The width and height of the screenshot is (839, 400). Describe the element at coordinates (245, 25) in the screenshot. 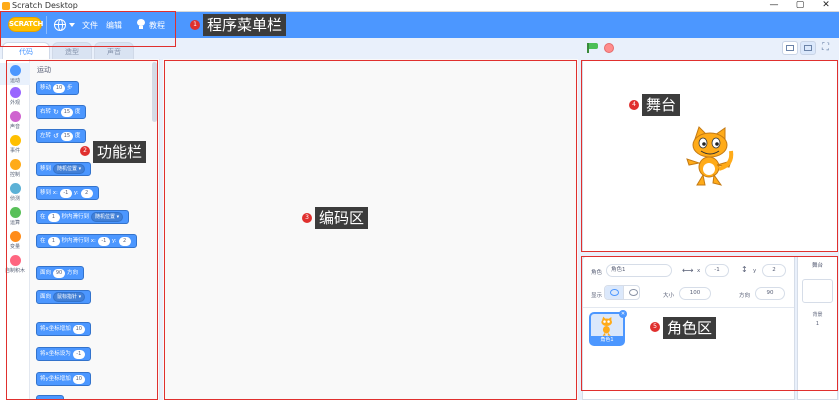

I see `annotation-label-menubar: 程序菜单栏` at that location.